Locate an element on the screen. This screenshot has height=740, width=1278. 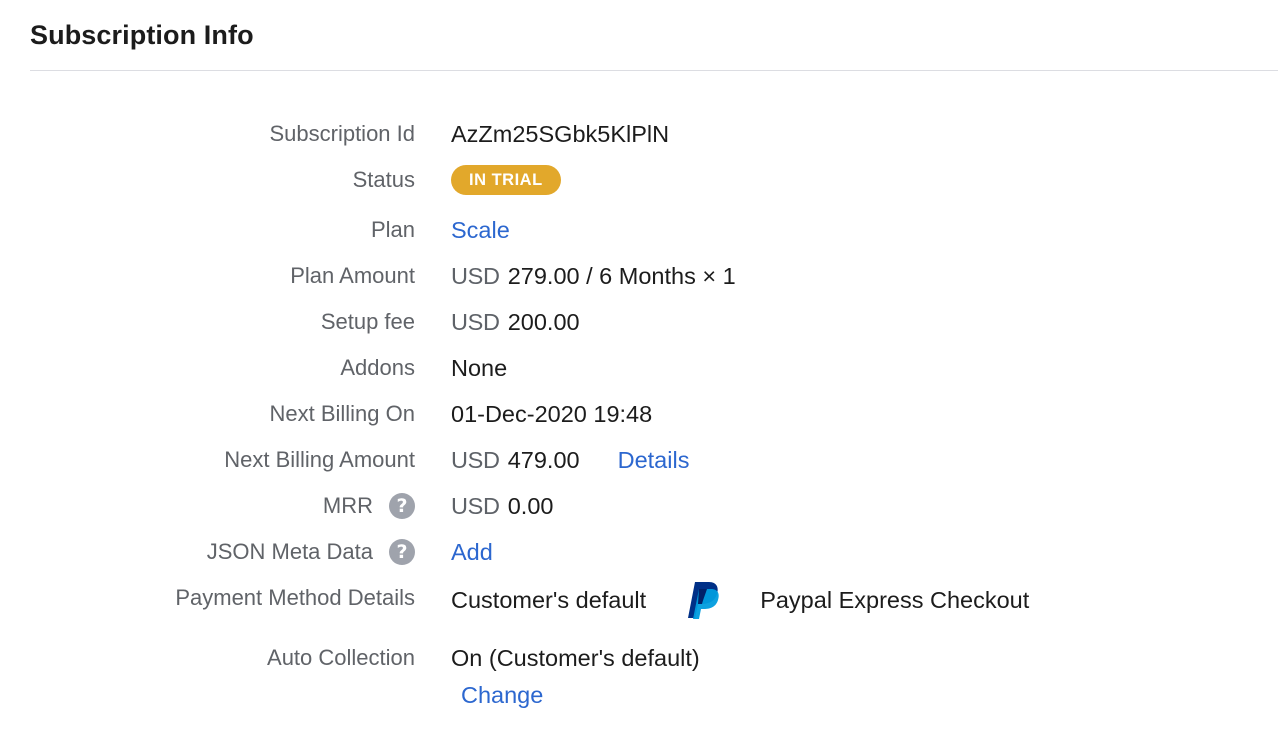
auto-collection-change-cell: Change is located at coordinates (502, 695).